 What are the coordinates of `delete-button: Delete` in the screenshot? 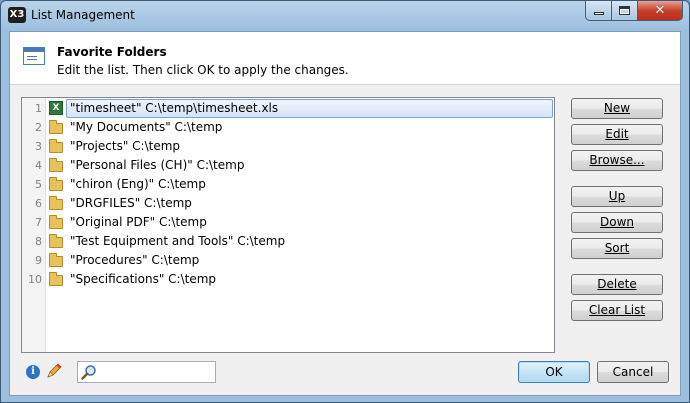 It's located at (617, 284).